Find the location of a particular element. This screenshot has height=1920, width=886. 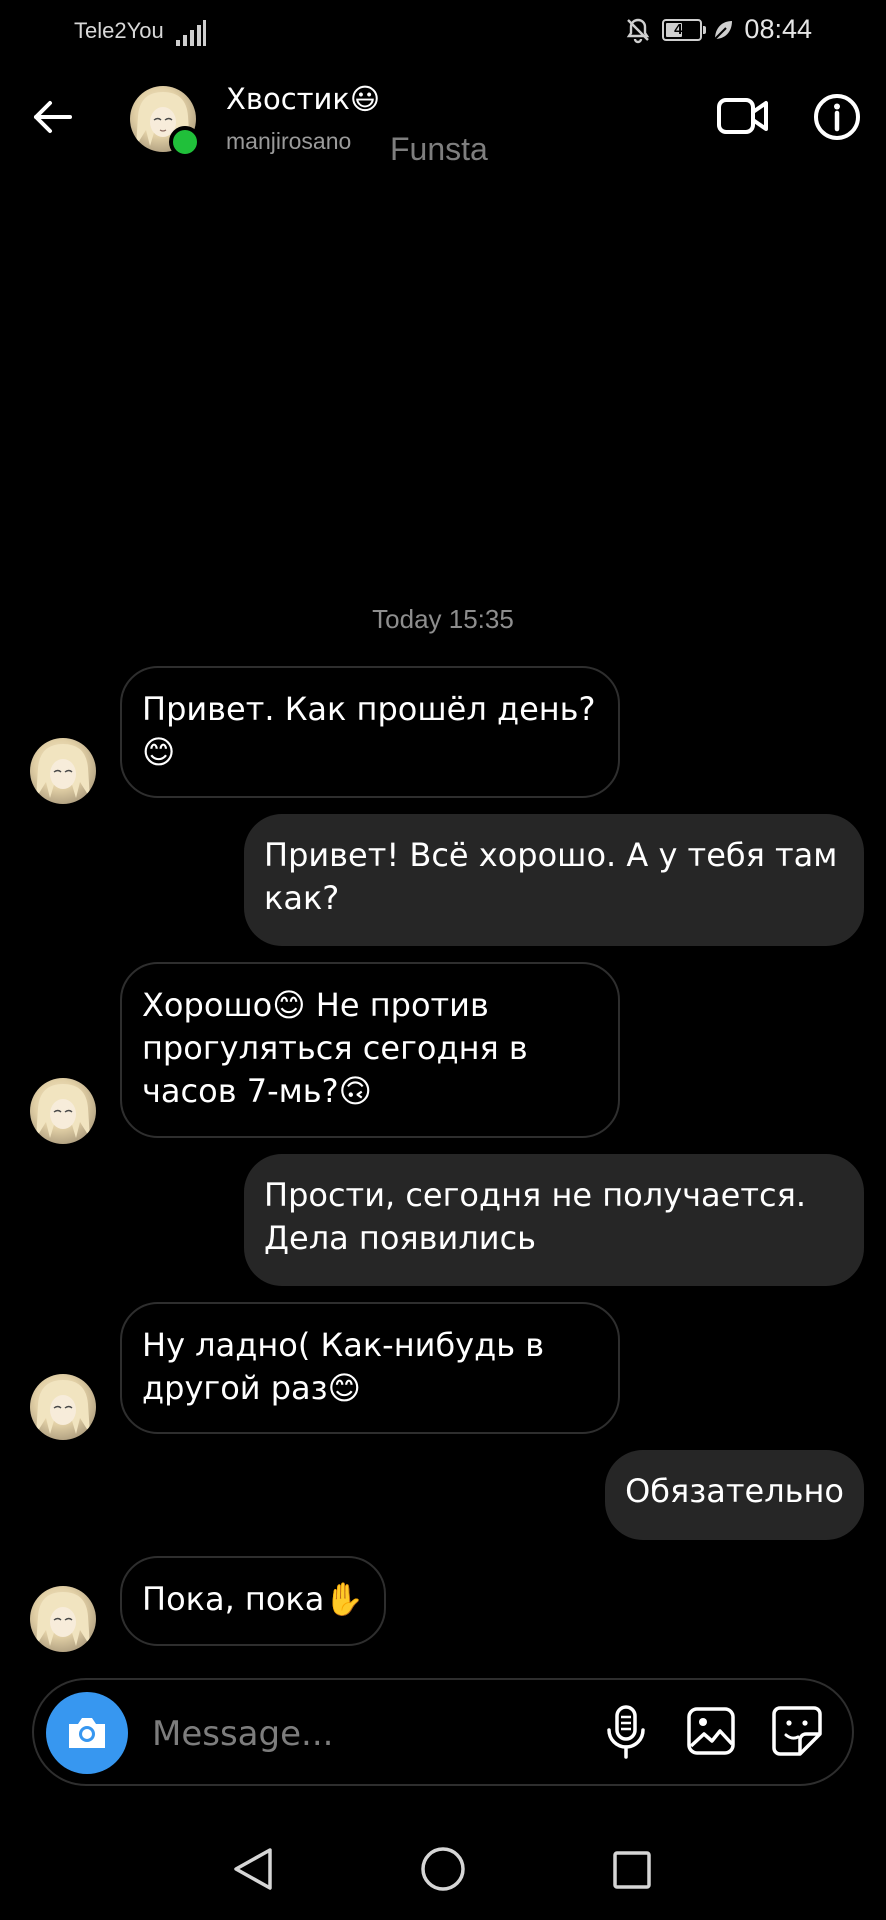

battery-level: 49 is located at coordinates (682, 29).